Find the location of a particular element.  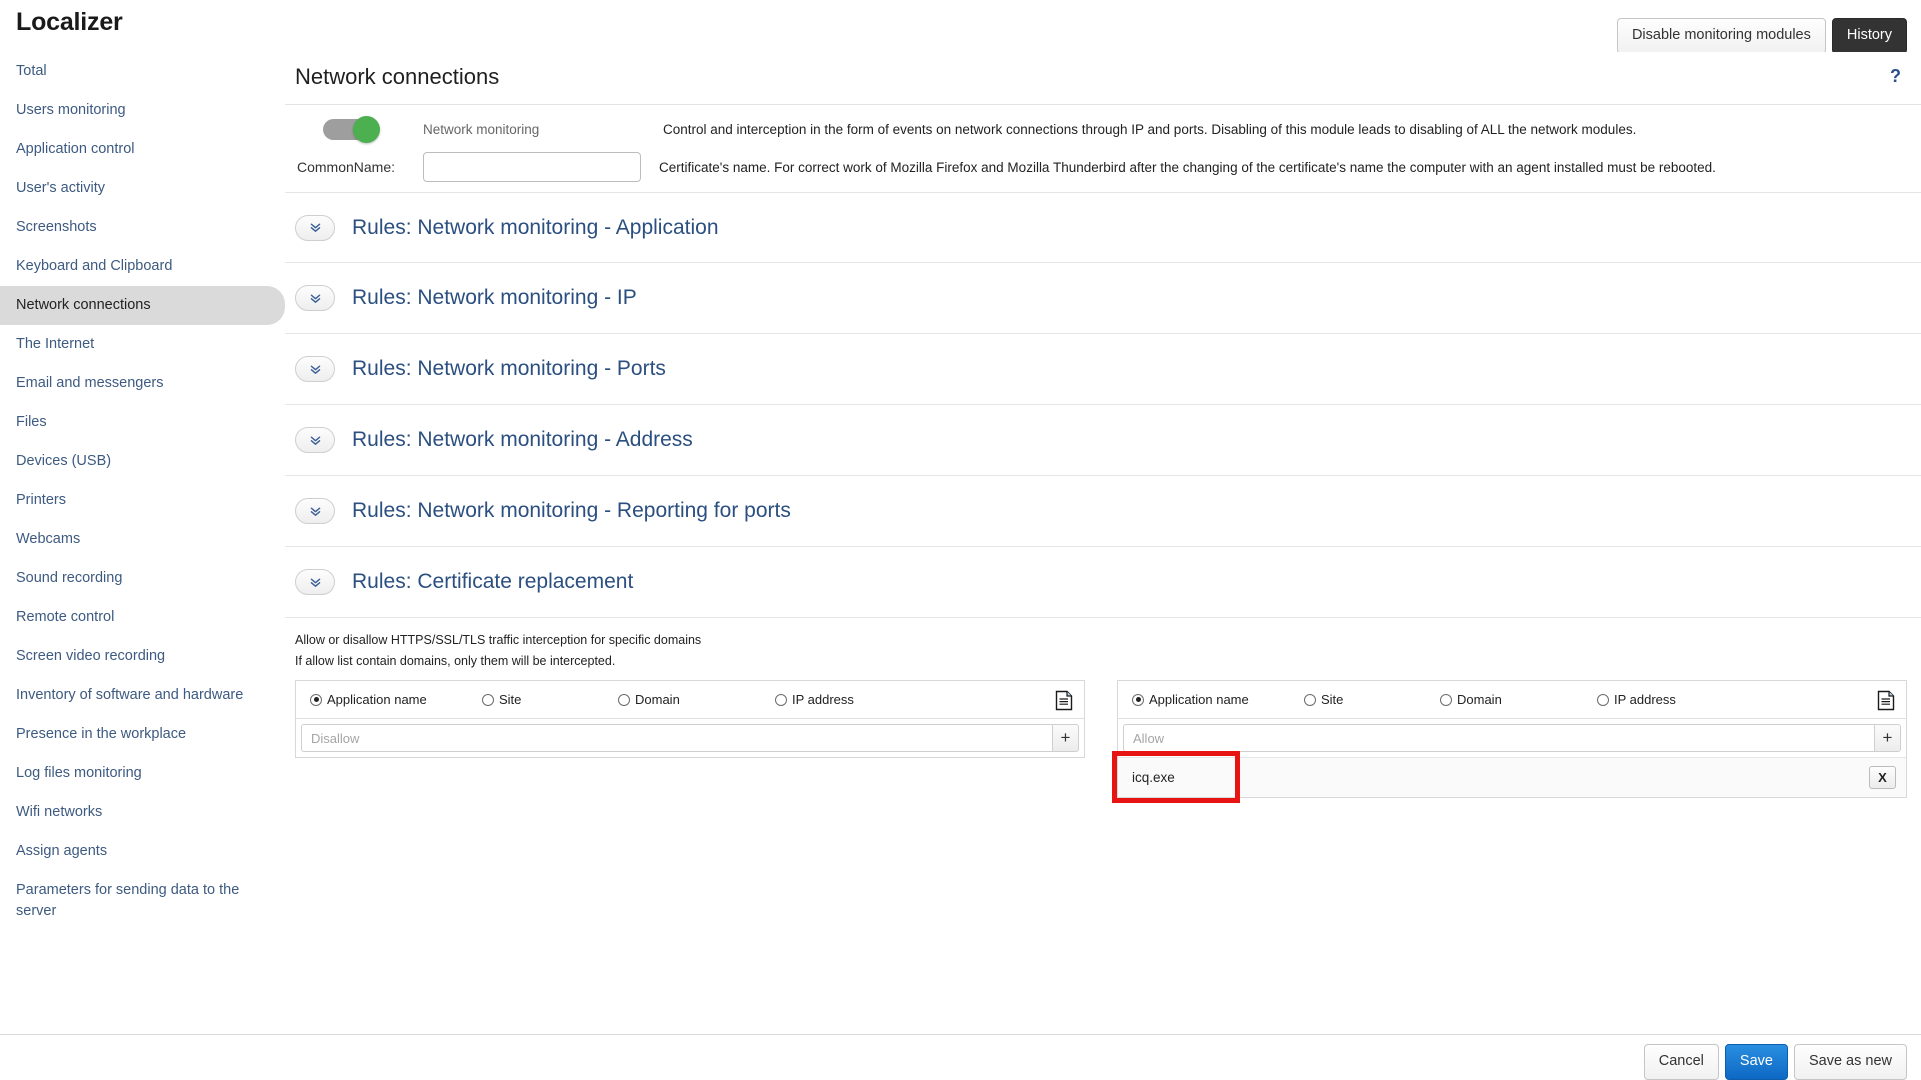

app-brand-title: Localizer is located at coordinates (69, 22).